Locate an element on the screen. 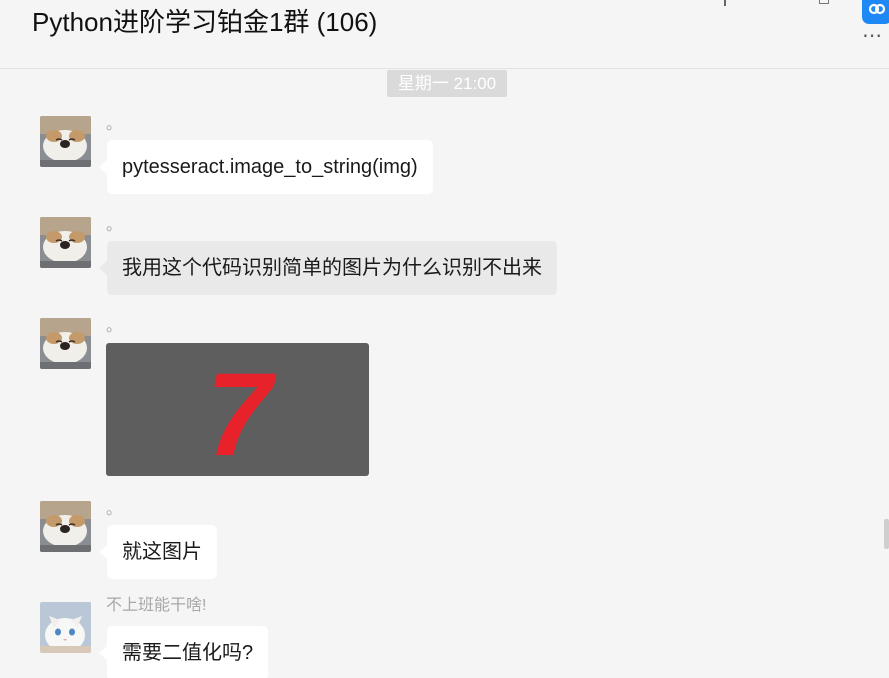 The height and width of the screenshot is (678, 889). image-message: 7 is located at coordinates (237, 409).